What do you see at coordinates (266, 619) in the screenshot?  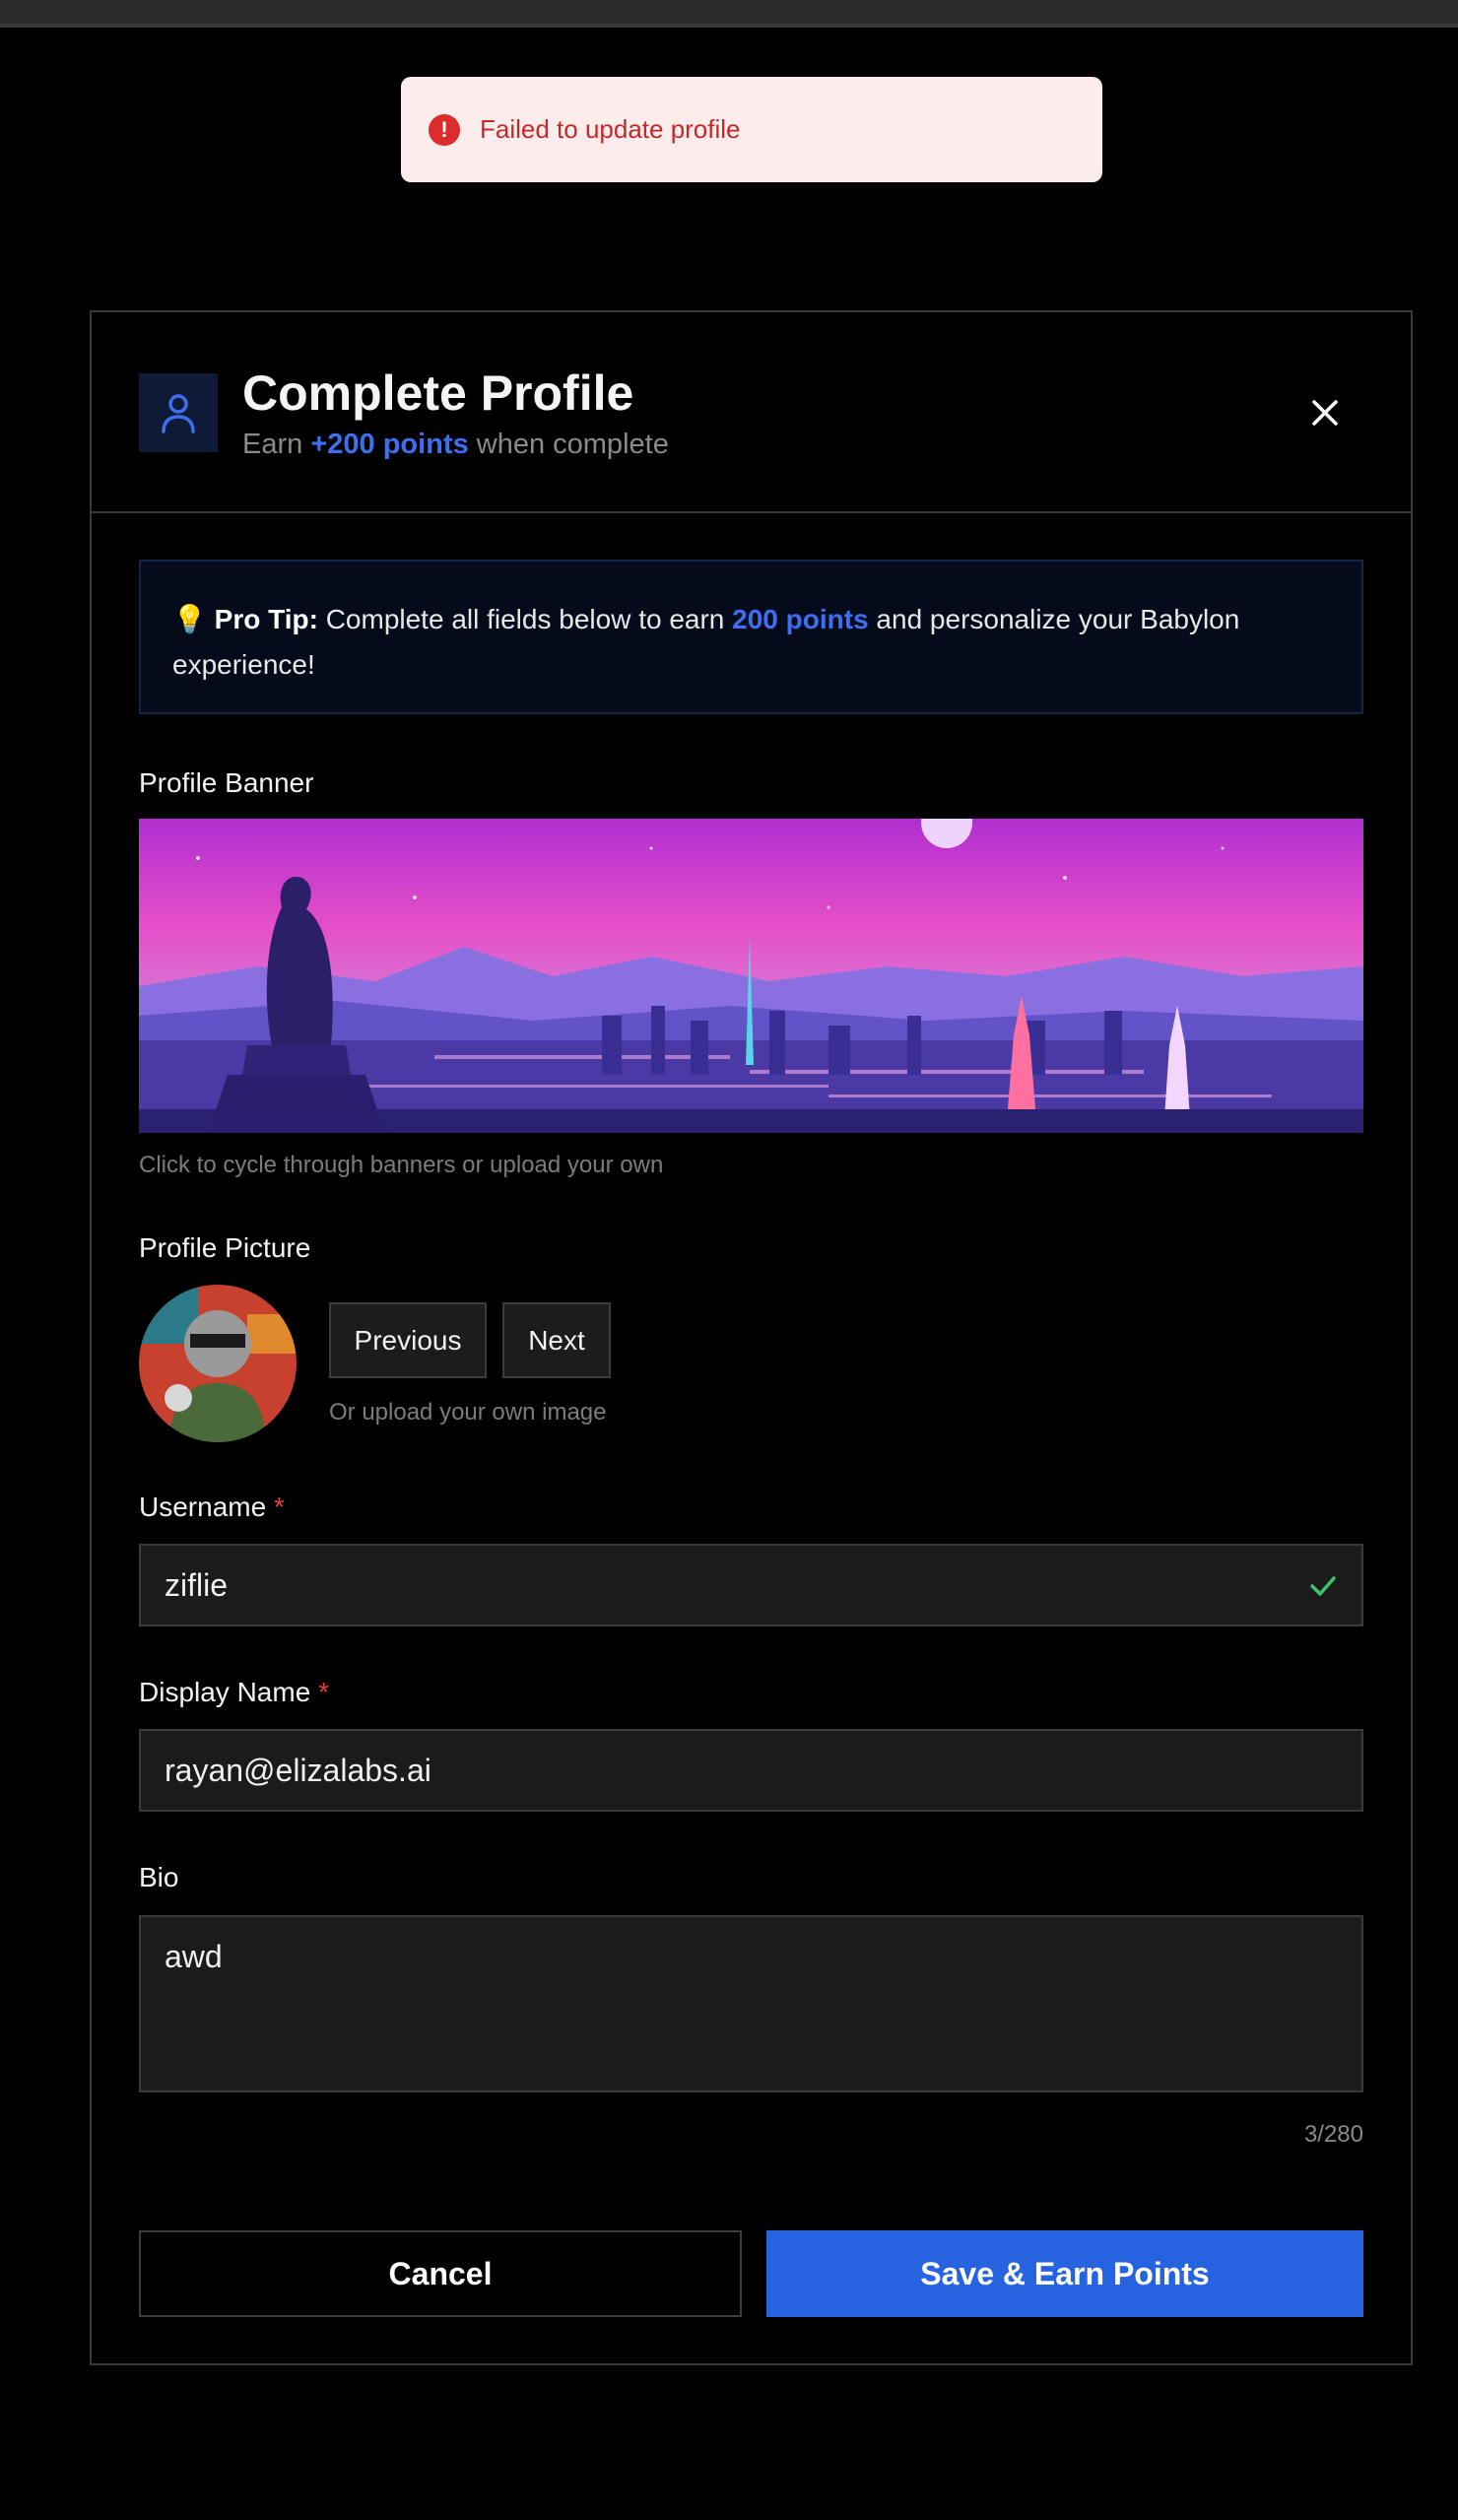 I see `pro-tip-label: Pro Tip:` at bounding box center [266, 619].